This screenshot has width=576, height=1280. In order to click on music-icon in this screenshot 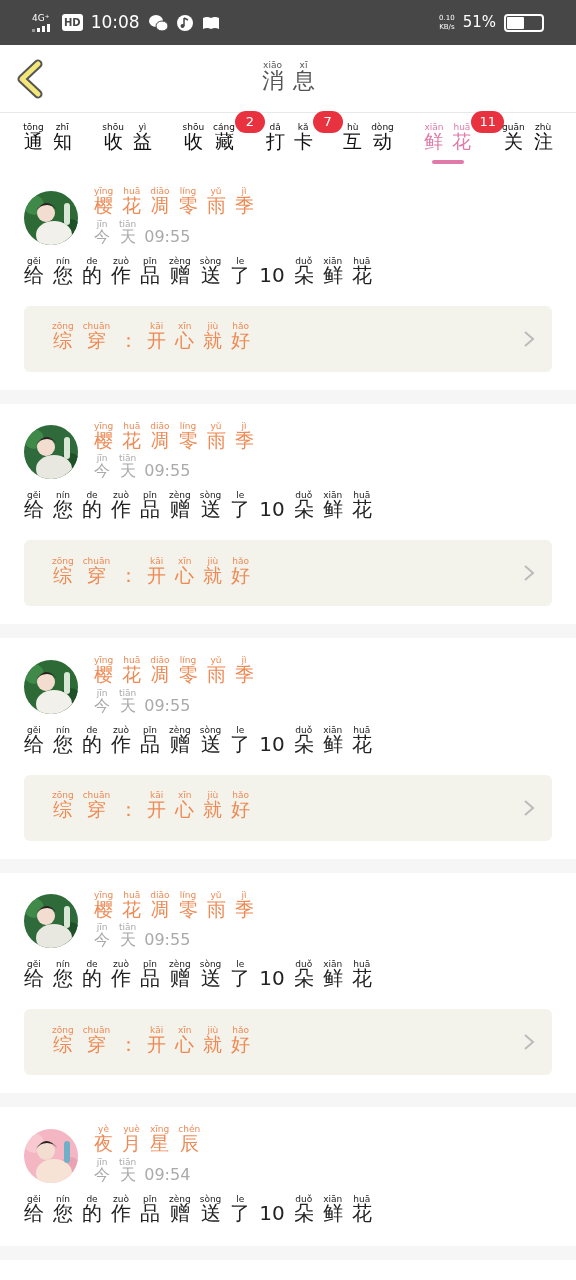, I will do `click(184, 22)`.